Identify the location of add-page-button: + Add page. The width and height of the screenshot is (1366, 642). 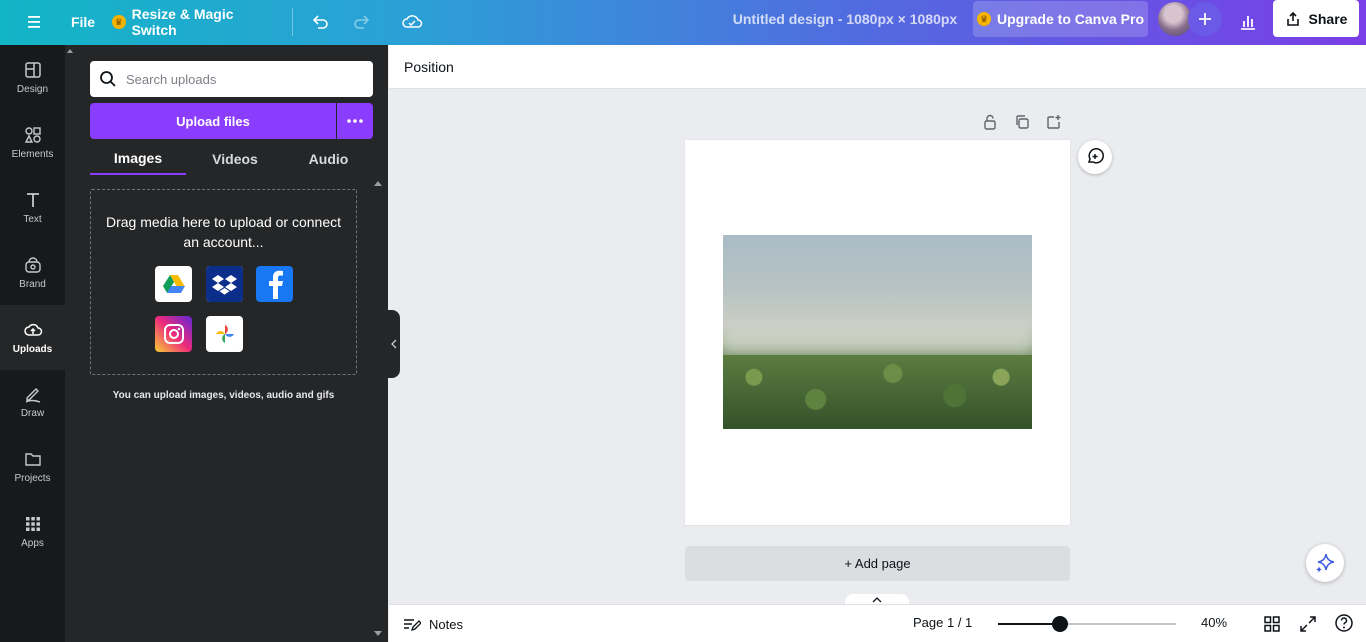
(877, 563).